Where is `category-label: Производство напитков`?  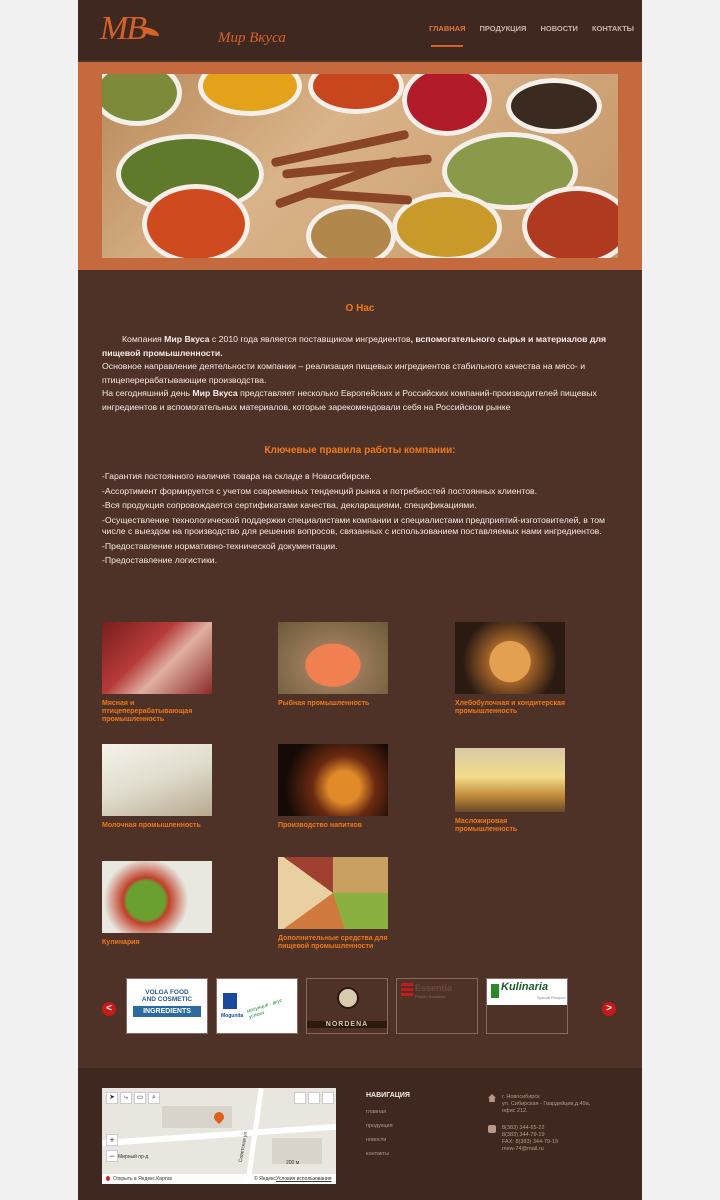
category-label: Производство напитков is located at coordinates (320, 825).